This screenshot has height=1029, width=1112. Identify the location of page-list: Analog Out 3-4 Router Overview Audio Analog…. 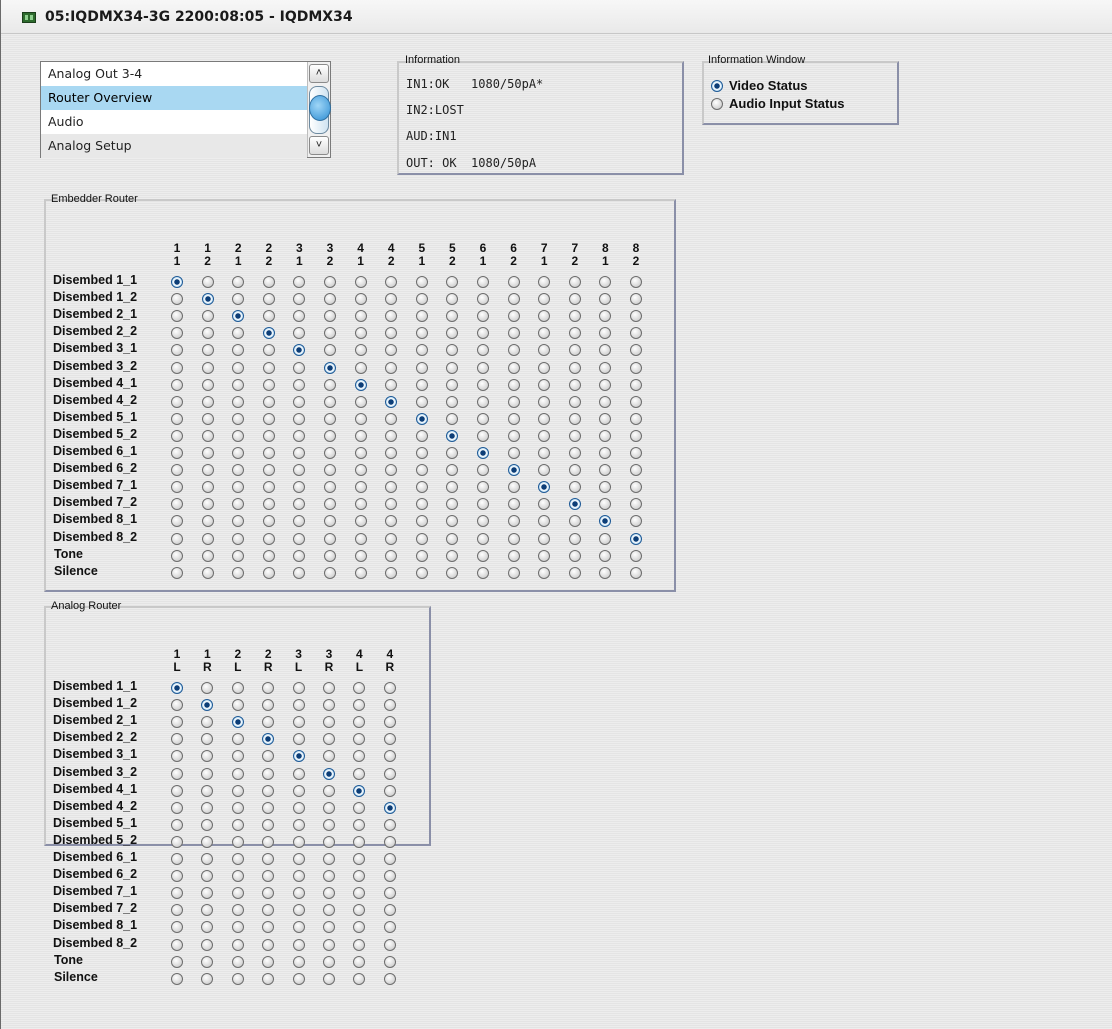
(185, 109).